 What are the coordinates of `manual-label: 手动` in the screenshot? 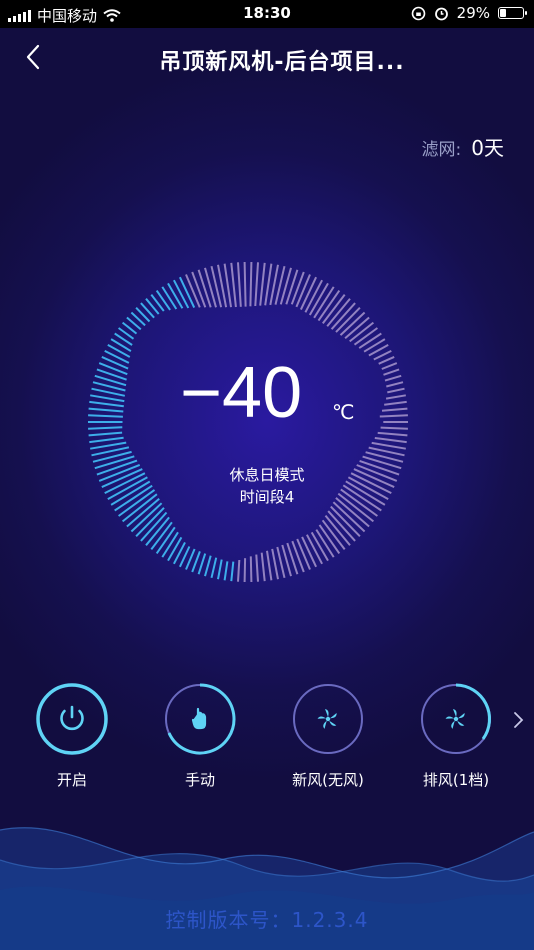 It's located at (199, 780).